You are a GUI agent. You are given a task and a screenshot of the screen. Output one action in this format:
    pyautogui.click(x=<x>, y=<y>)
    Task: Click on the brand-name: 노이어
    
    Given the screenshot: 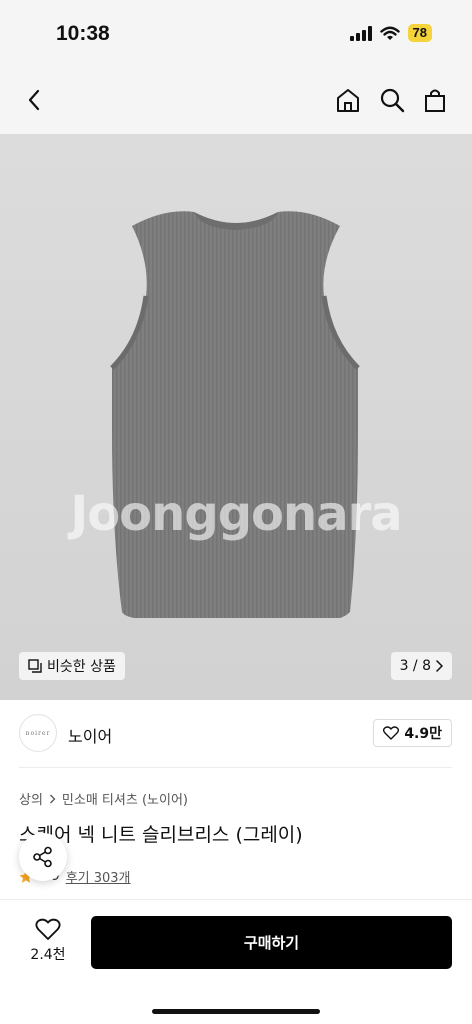 What is the action you would take?
    pyautogui.click(x=90, y=735)
    